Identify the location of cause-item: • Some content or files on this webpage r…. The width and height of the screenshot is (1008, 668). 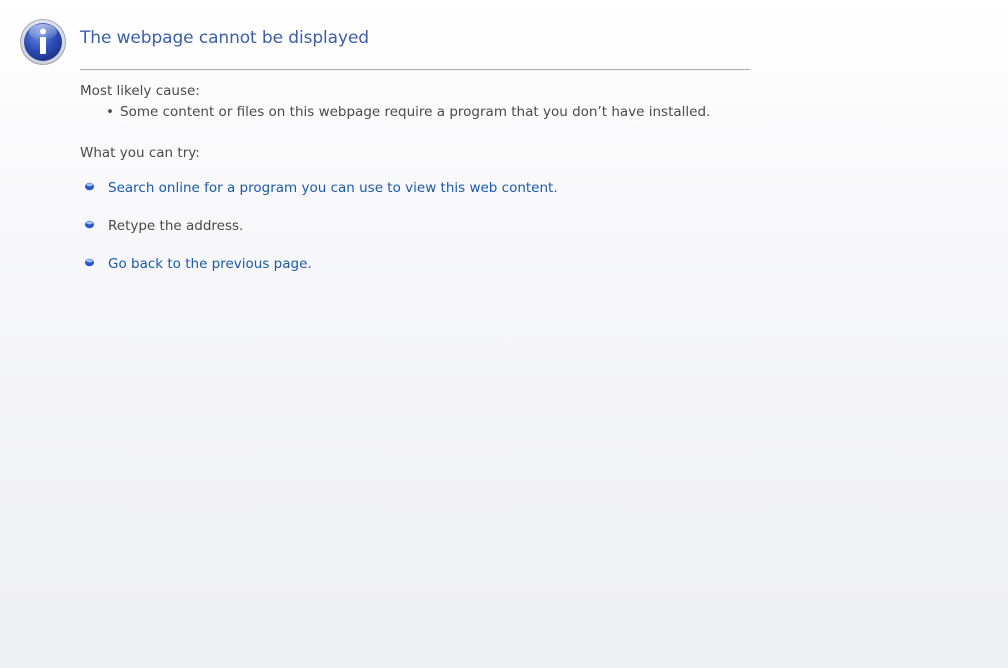
(408, 112).